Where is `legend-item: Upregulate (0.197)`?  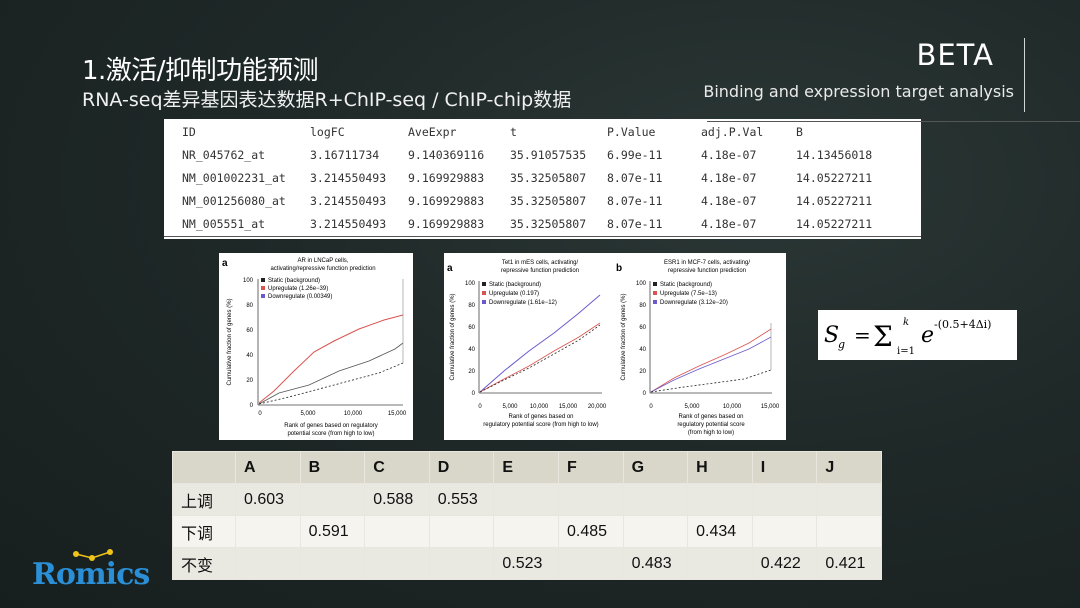 legend-item: Upregulate (0.197) is located at coordinates (514, 294).